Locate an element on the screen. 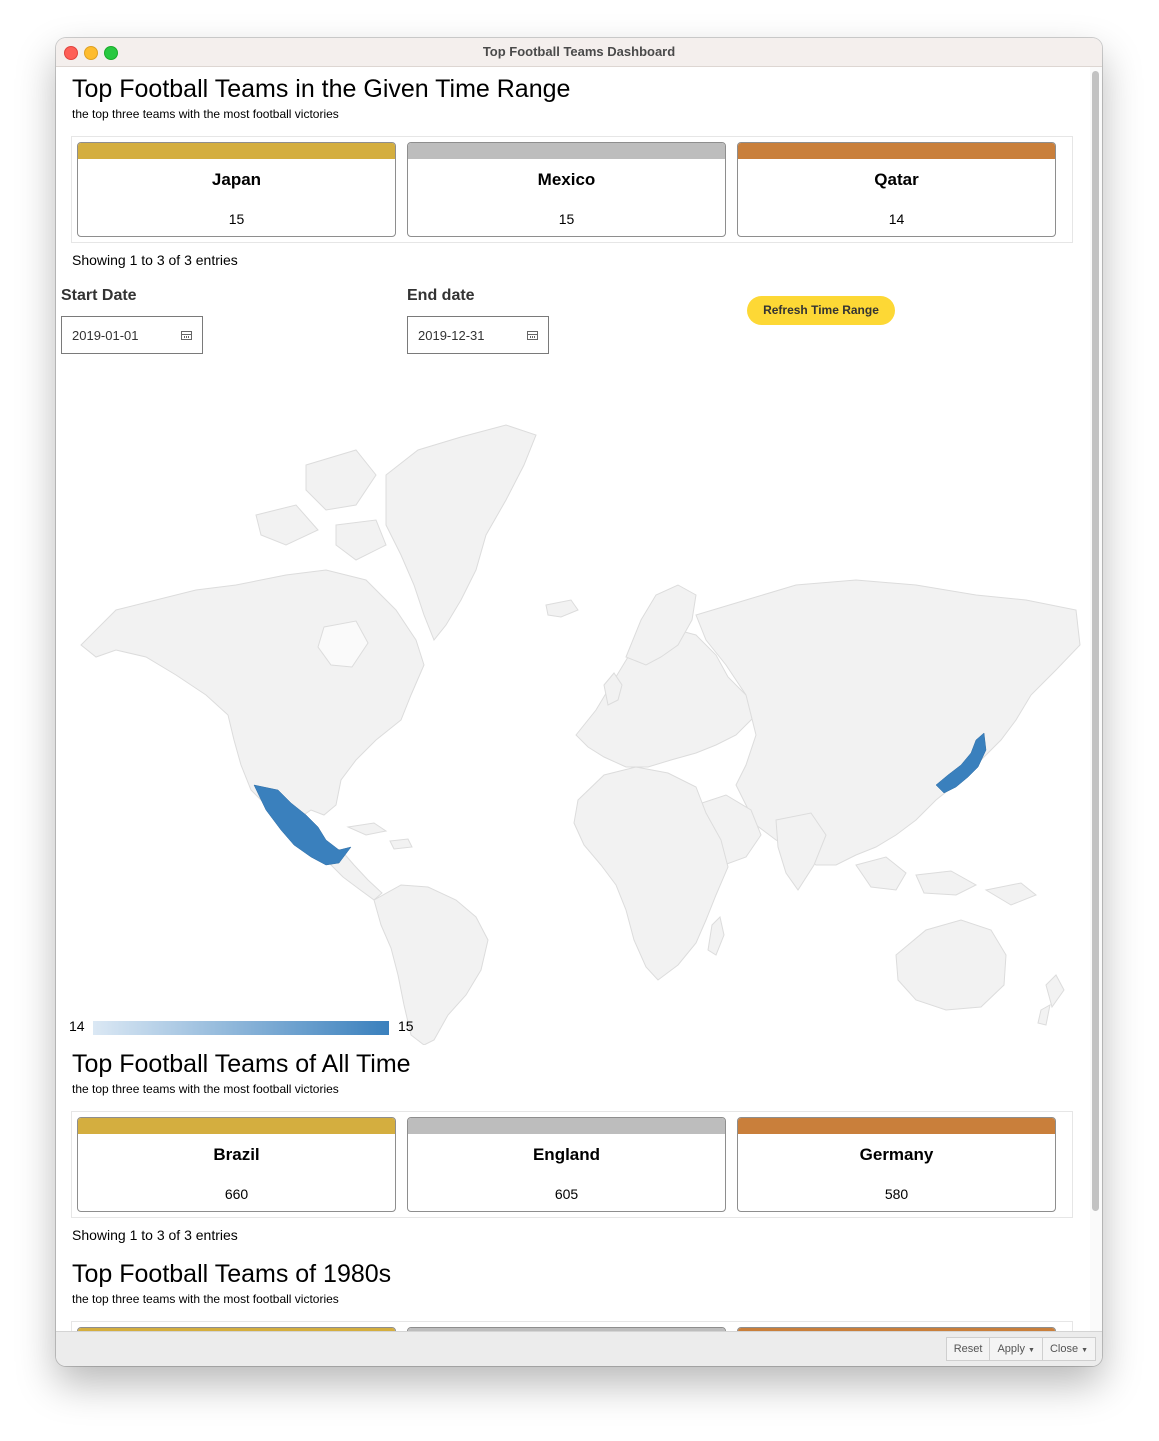 The image size is (1159, 1441). team-card-second: Mexico 15 is located at coordinates (566, 189).